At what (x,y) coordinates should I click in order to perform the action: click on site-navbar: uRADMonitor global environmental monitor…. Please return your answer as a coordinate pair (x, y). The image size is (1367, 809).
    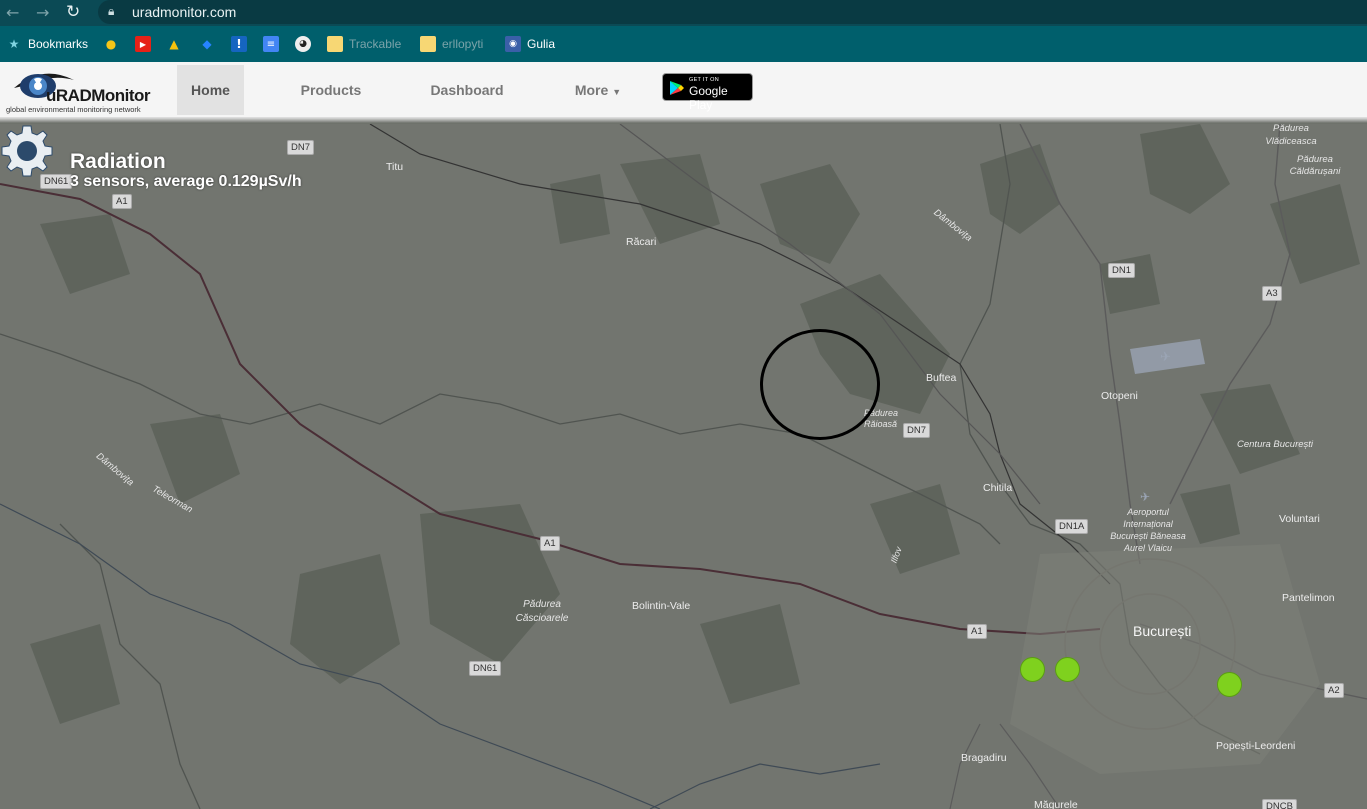
    Looking at the image, I should click on (683, 92).